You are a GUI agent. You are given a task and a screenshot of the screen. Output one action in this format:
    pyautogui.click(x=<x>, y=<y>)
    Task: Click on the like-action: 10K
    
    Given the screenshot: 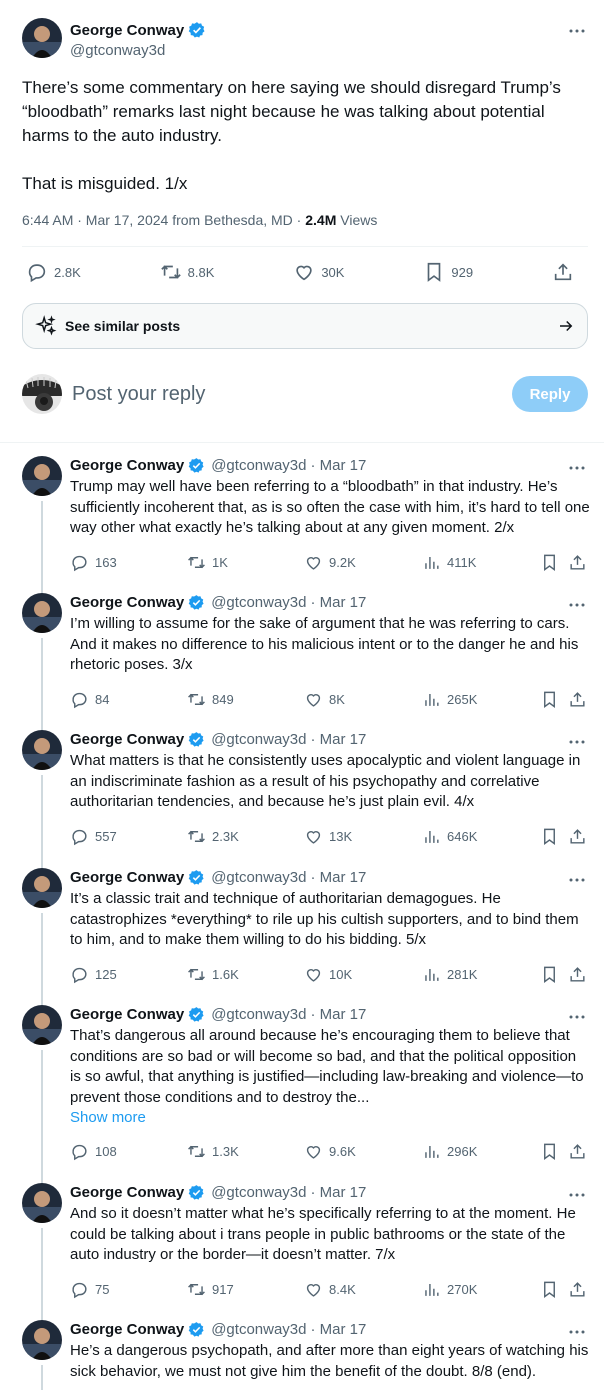 What is the action you would take?
    pyautogui.click(x=328, y=974)
    